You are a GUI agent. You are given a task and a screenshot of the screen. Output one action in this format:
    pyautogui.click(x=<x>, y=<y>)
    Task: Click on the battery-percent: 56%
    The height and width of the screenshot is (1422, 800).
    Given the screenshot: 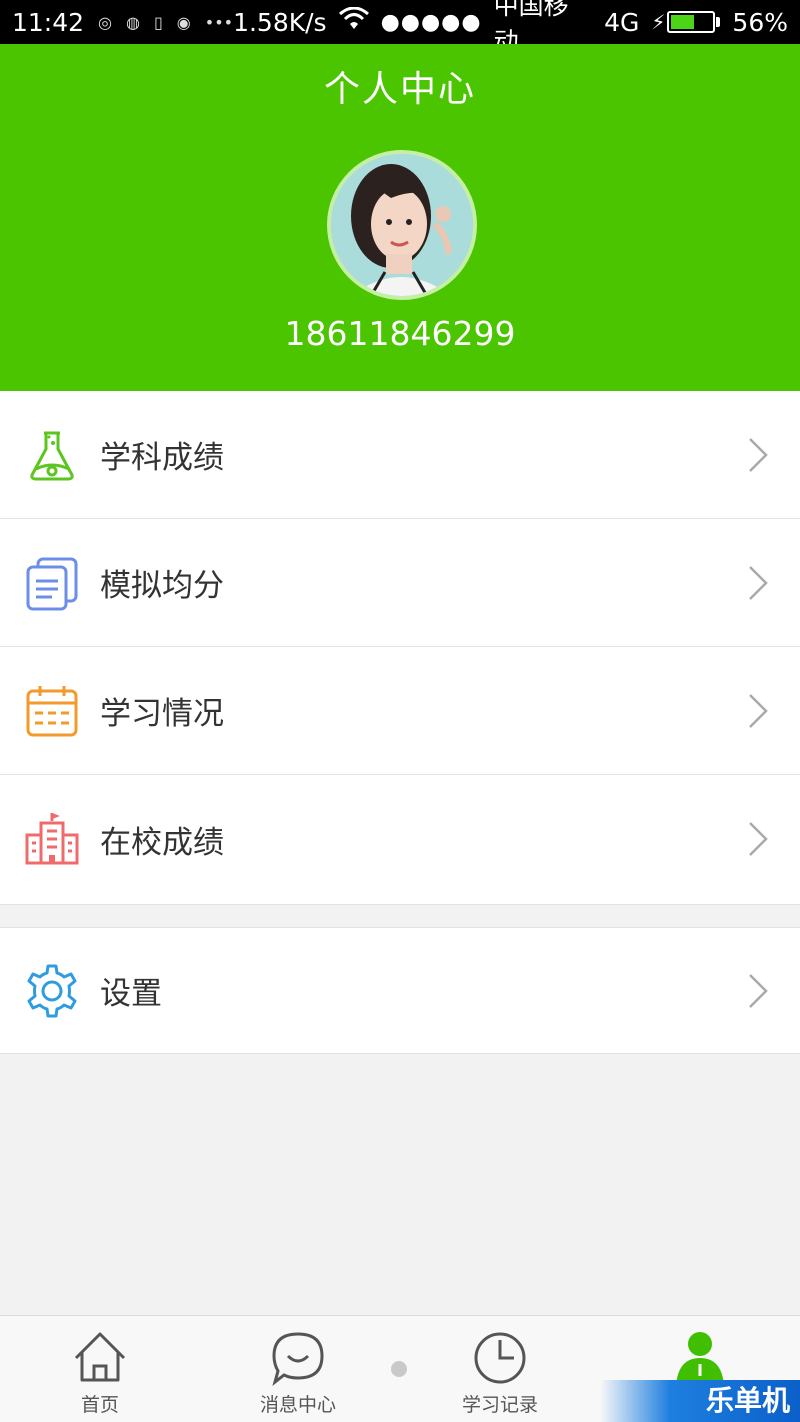 What is the action you would take?
    pyautogui.click(x=760, y=22)
    